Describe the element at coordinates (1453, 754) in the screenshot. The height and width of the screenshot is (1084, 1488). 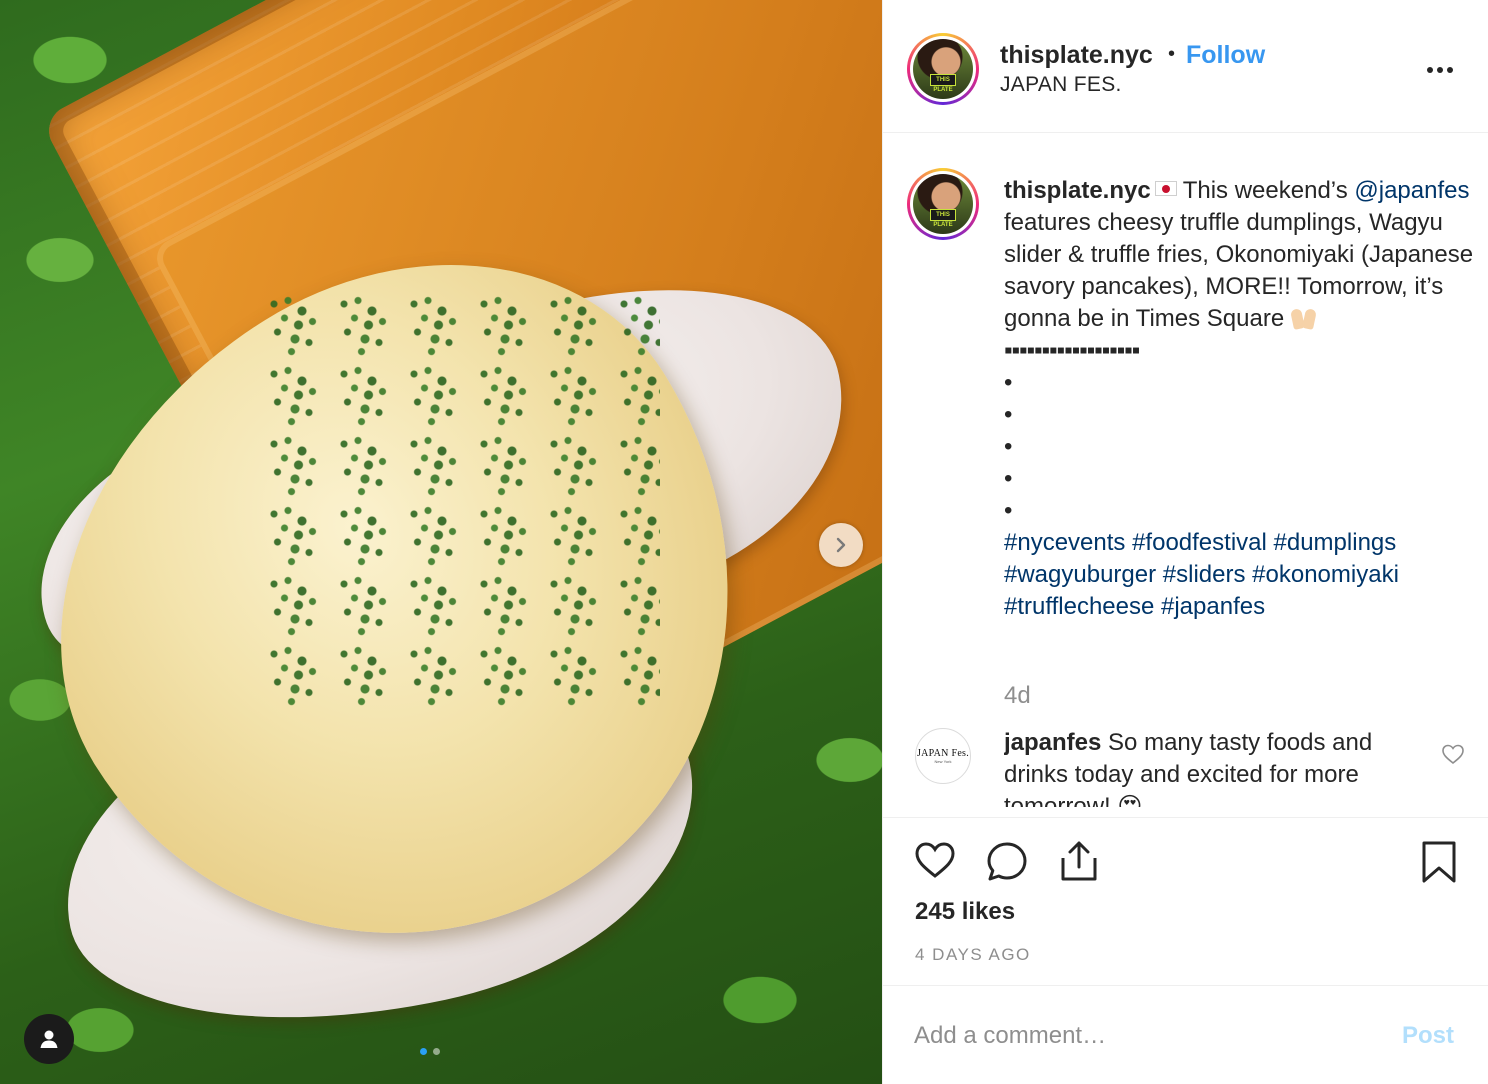
I see `comment-like-icon` at that location.